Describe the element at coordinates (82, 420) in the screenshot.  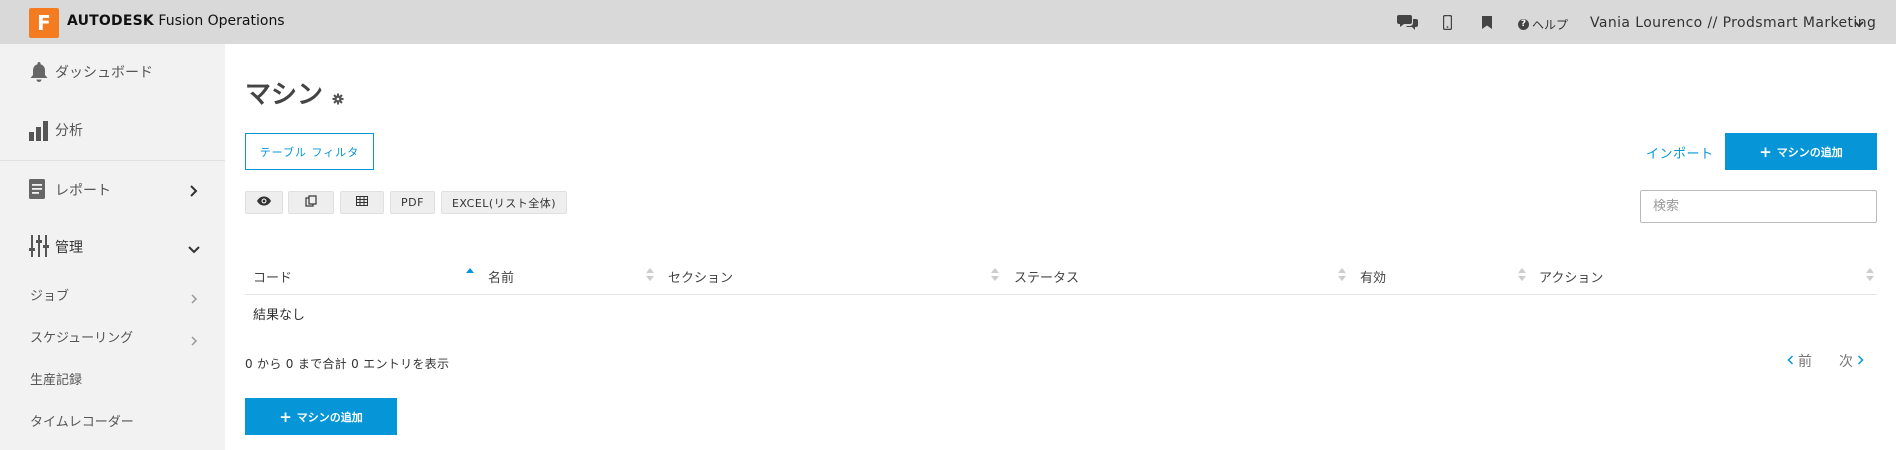
I see `sidebar-subitem-time-recorder: タイムレコーダー` at that location.